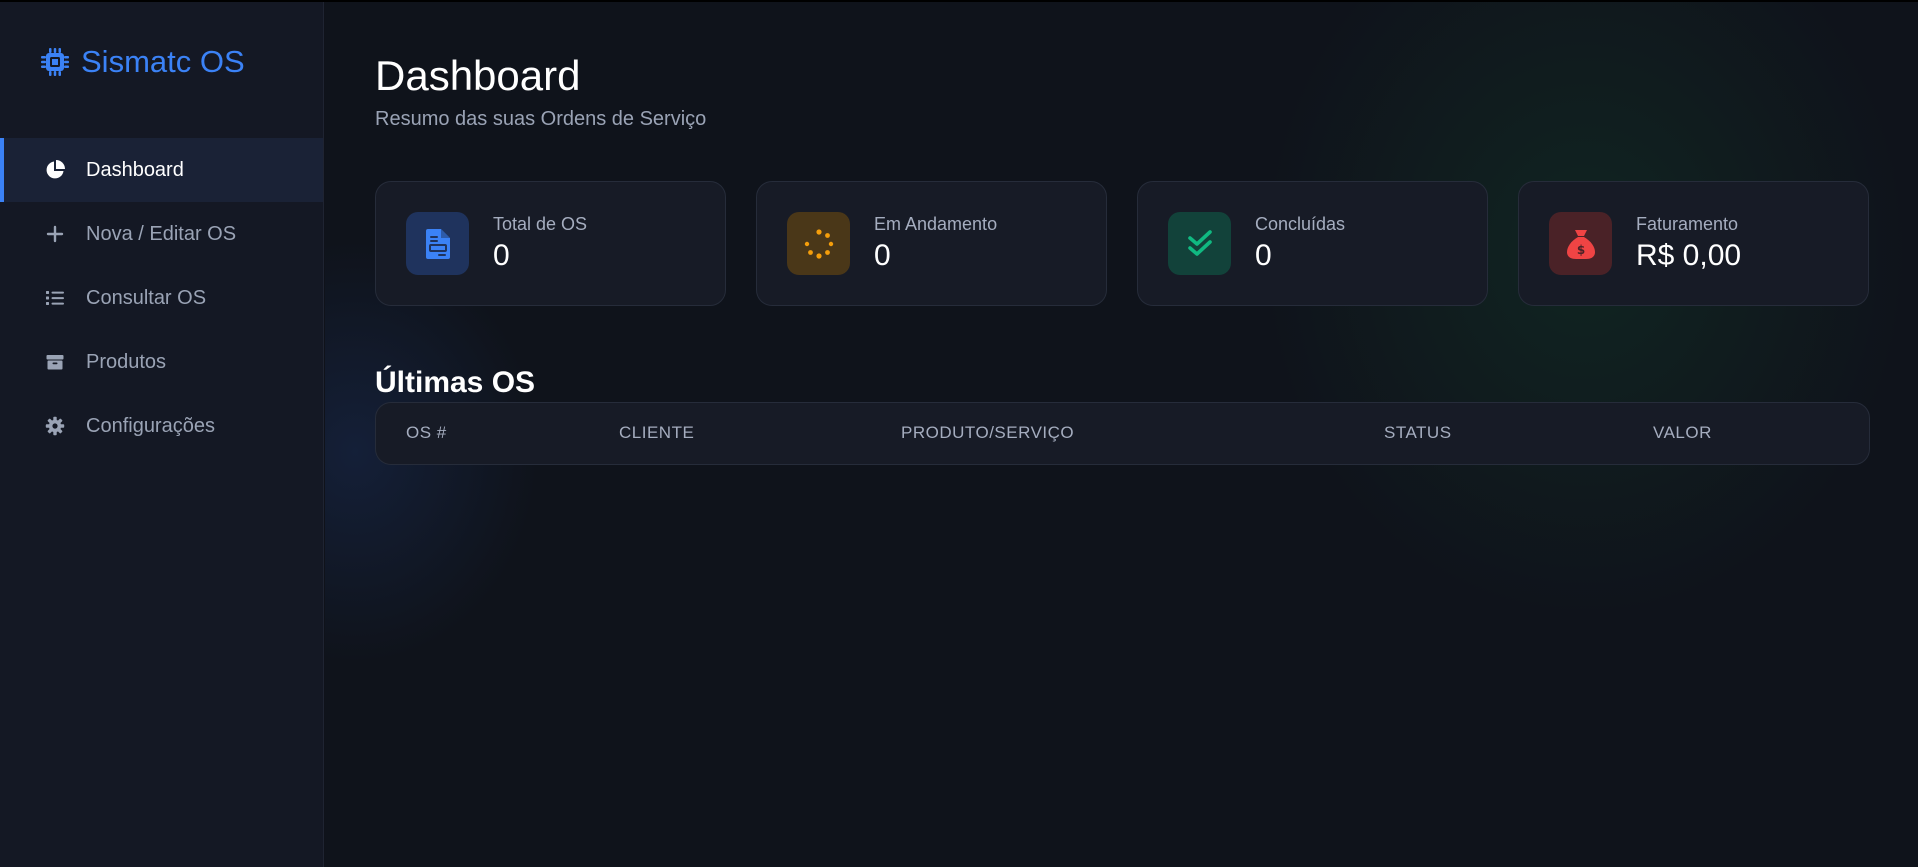 This screenshot has height=867, width=1918. I want to click on list-icon, so click(55, 298).